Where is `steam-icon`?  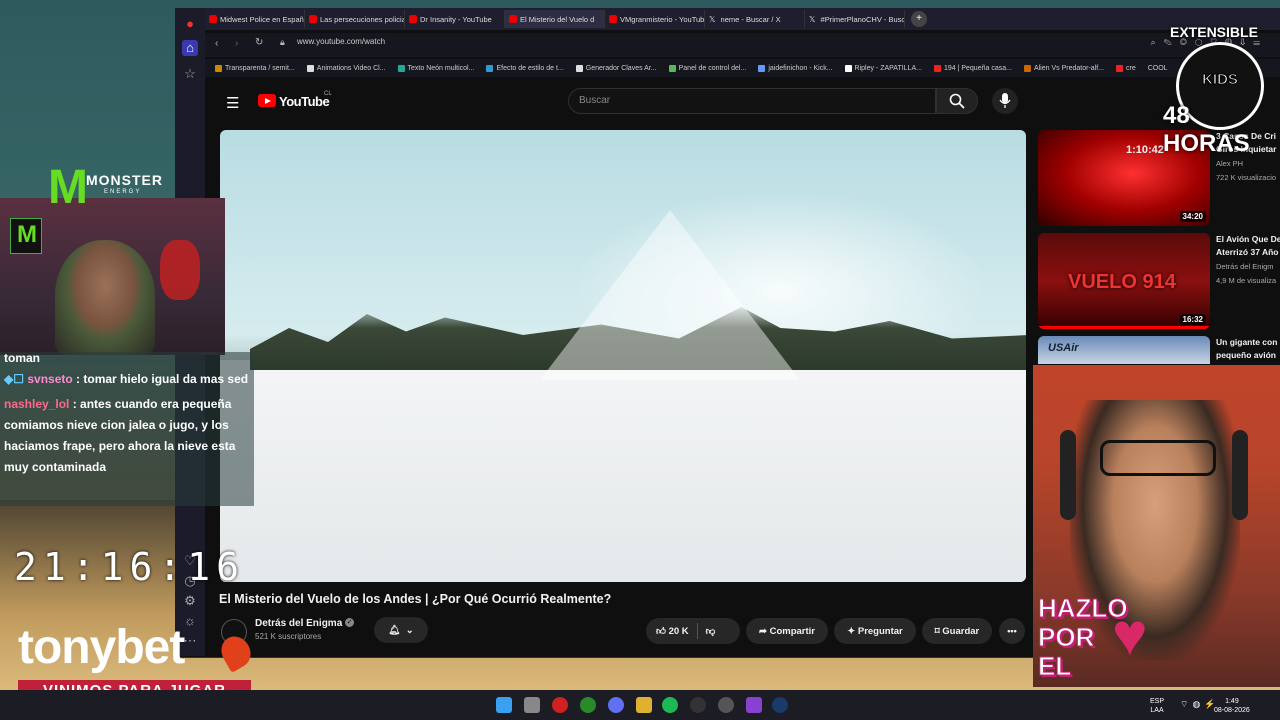
steam-icon is located at coordinates (780, 705).